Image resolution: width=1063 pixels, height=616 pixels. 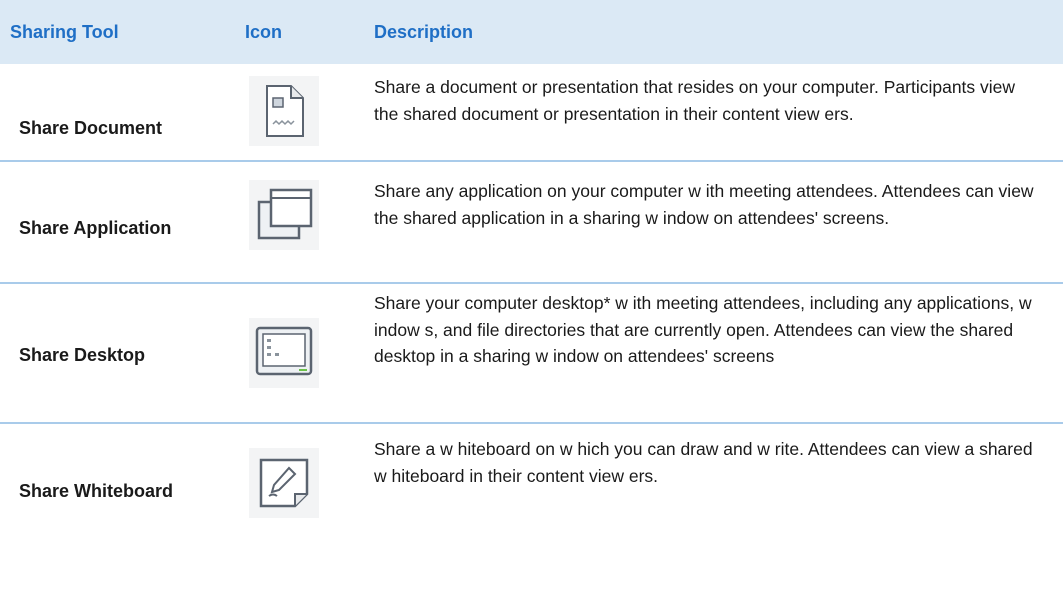 I want to click on whiteboard-pen-icon, so click(x=284, y=483).